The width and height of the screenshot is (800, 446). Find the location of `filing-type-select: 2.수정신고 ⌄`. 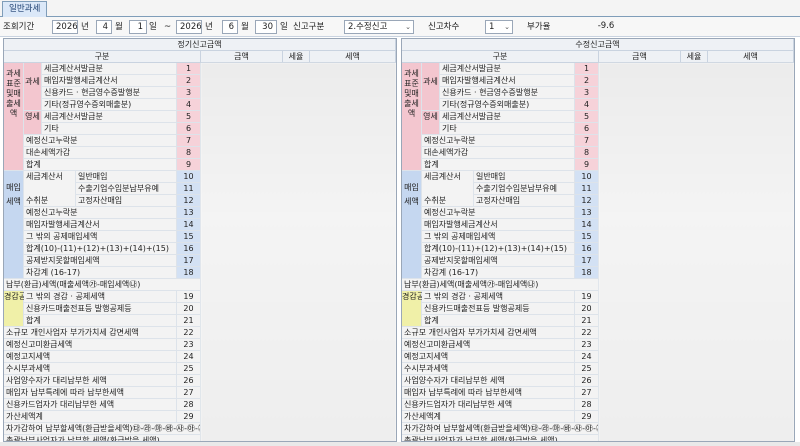

filing-type-select: 2.수정신고 ⌄ is located at coordinates (379, 27).